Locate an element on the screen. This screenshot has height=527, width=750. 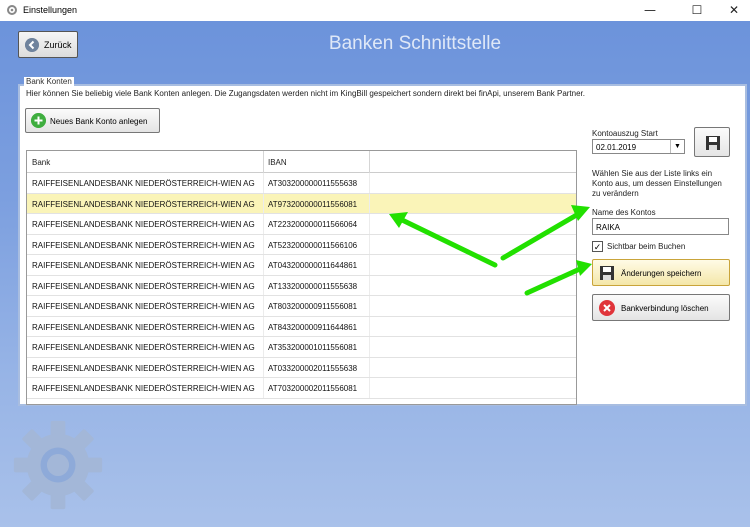
iban-cell: AT033200002011555638 is located at coordinates (313, 368).